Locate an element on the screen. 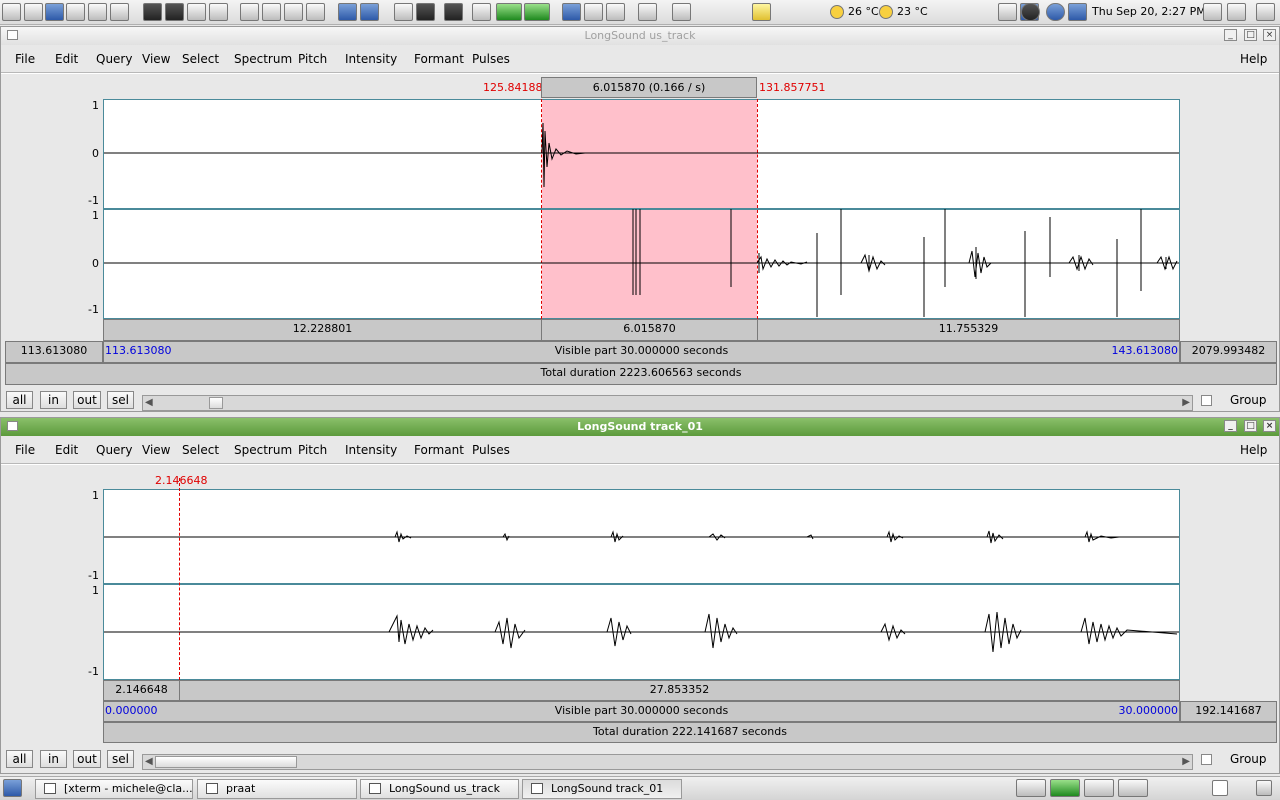 The image size is (1280, 800). folder-icon is located at coordinates (761, 12).